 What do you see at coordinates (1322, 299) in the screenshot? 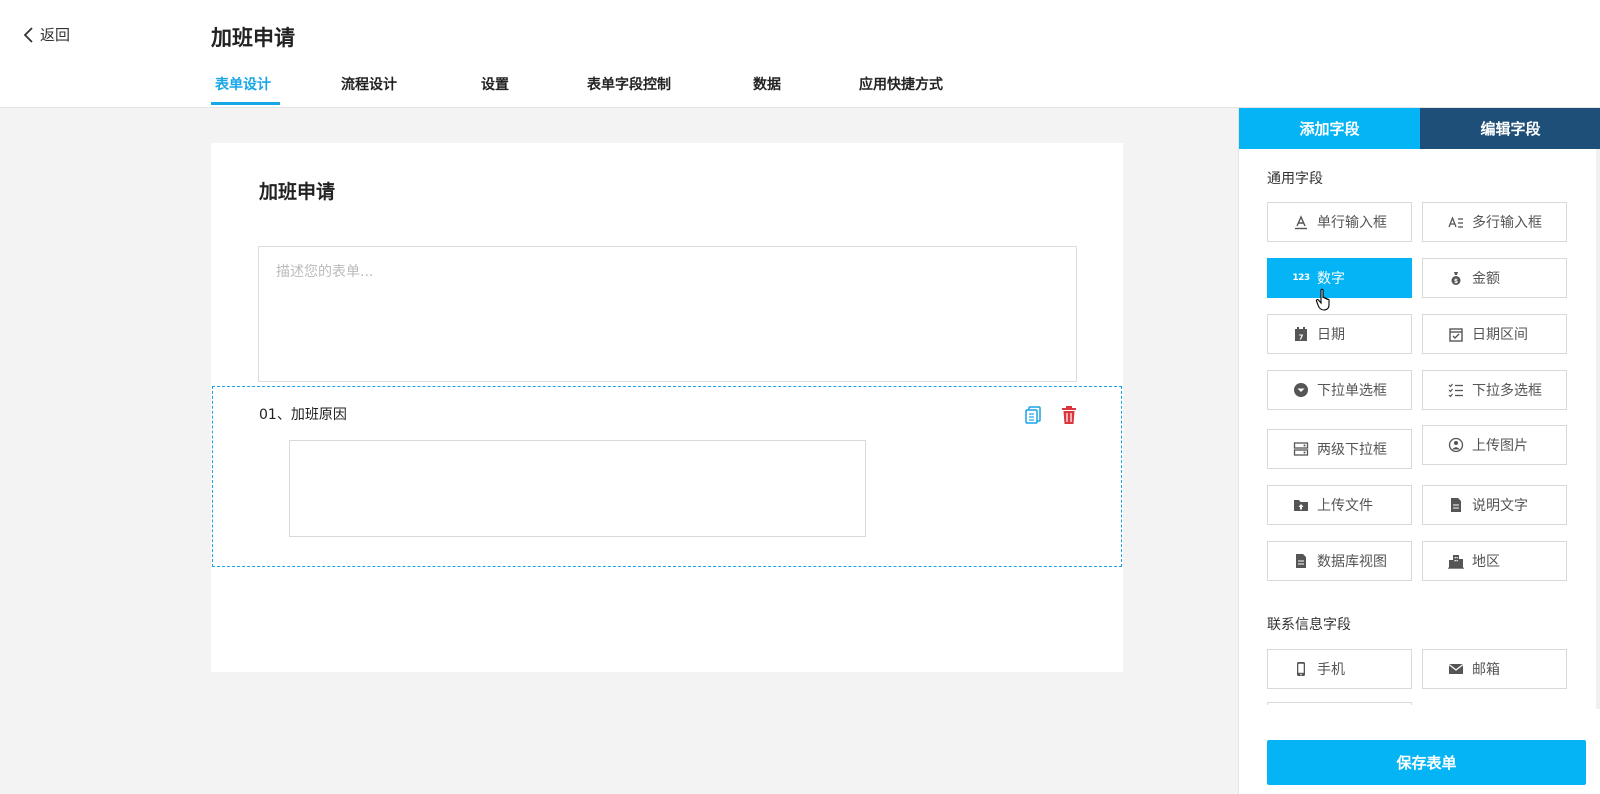
I see `hand-cursor-icon` at bounding box center [1322, 299].